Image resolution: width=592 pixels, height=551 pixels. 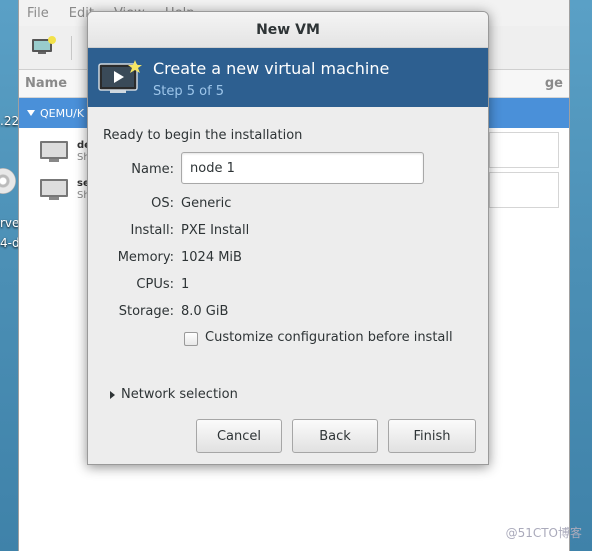 I want to click on ready-heading: Ready to begin the installation, so click(x=203, y=135).